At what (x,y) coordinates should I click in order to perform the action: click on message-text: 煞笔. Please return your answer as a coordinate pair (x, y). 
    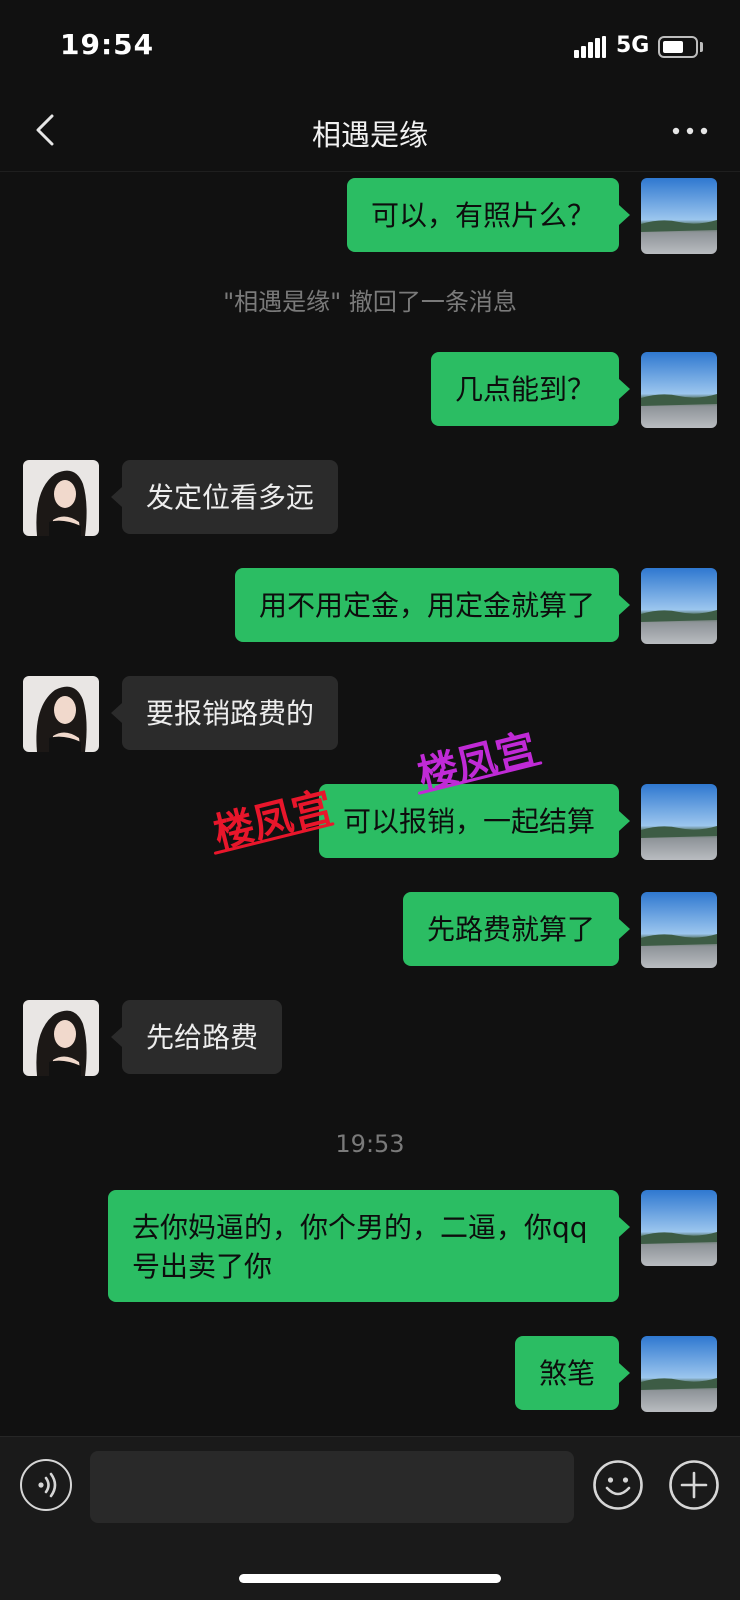
    Looking at the image, I should click on (566, 1373).